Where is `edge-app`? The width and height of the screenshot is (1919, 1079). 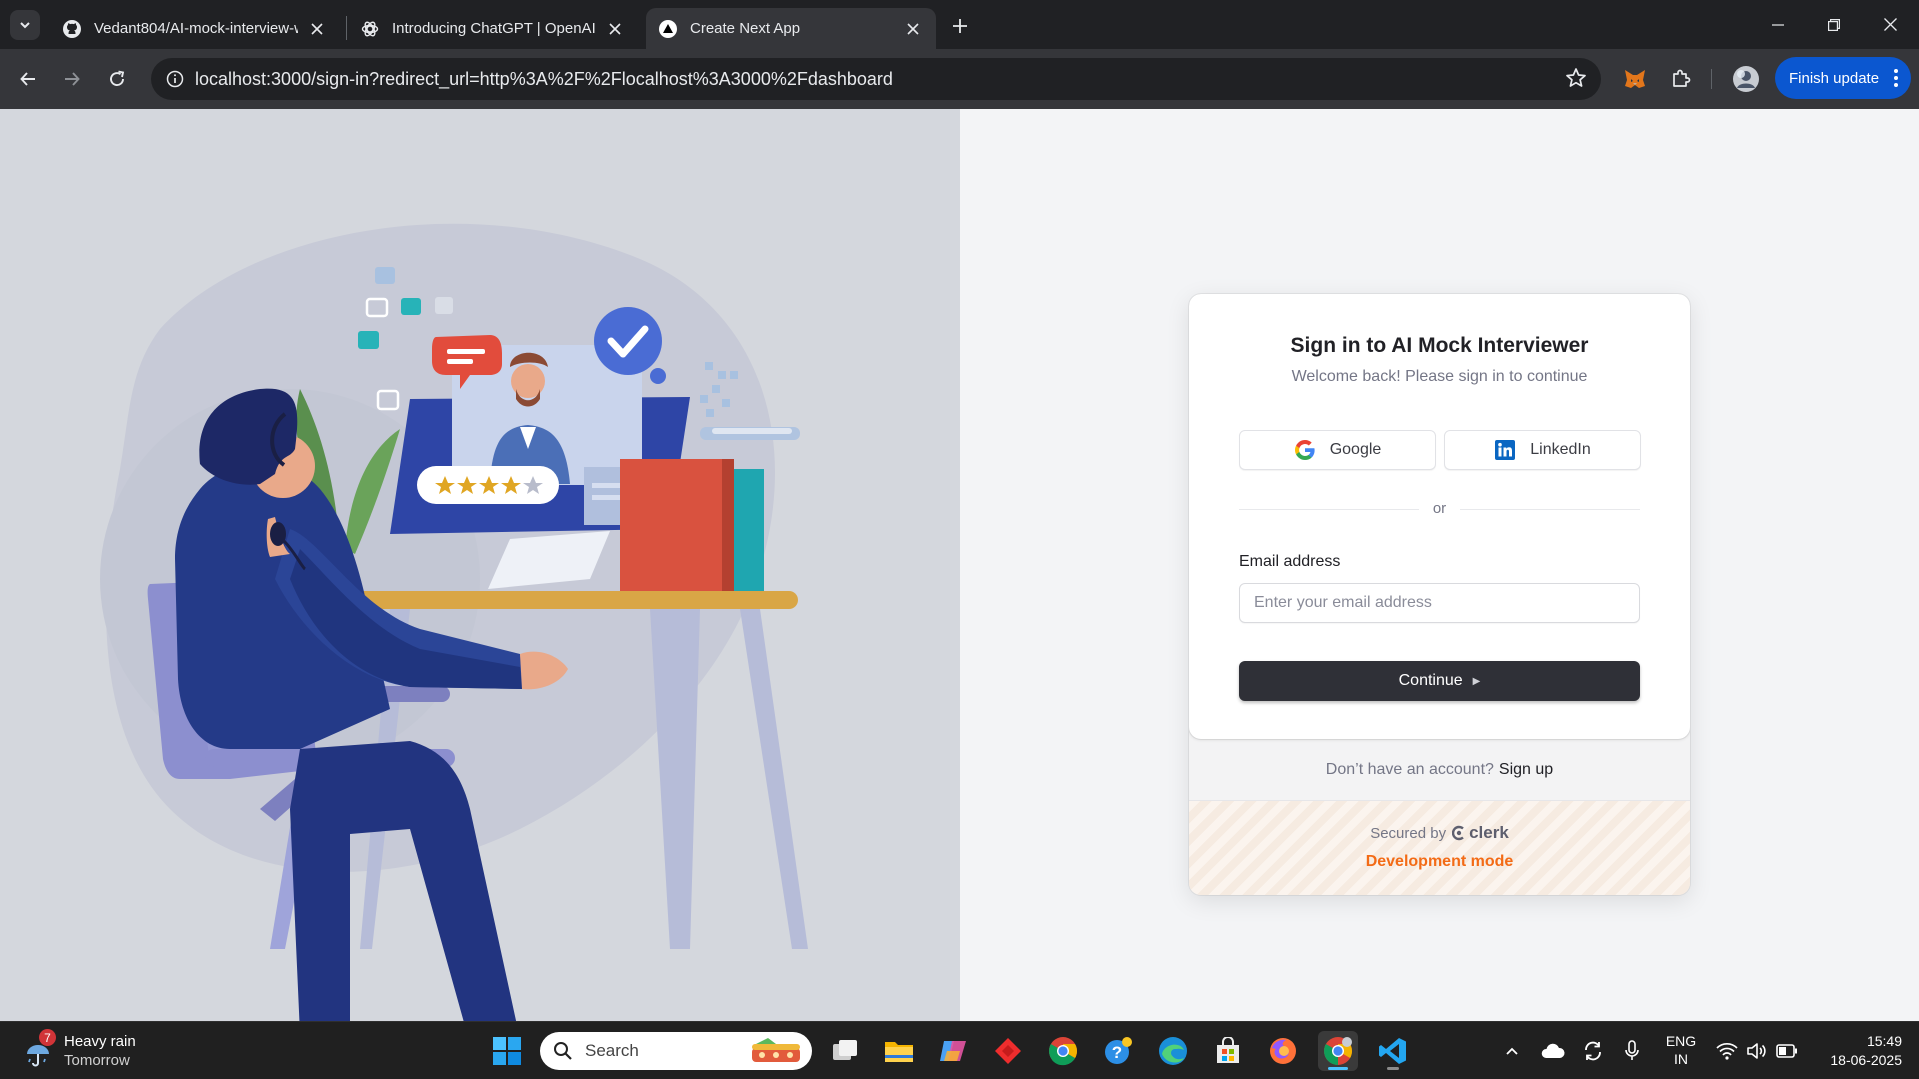
edge-app is located at coordinates (1173, 1051).